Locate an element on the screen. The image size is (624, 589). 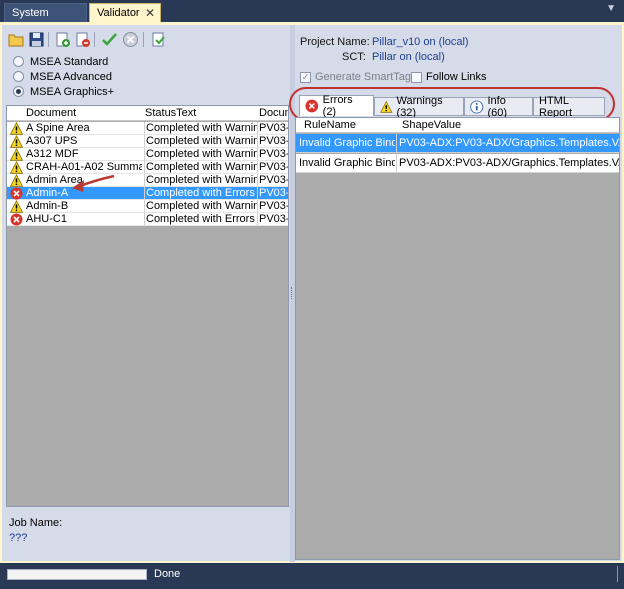
results-grid-header: RuleName ShapeValue is located at coordinates (457, 125).